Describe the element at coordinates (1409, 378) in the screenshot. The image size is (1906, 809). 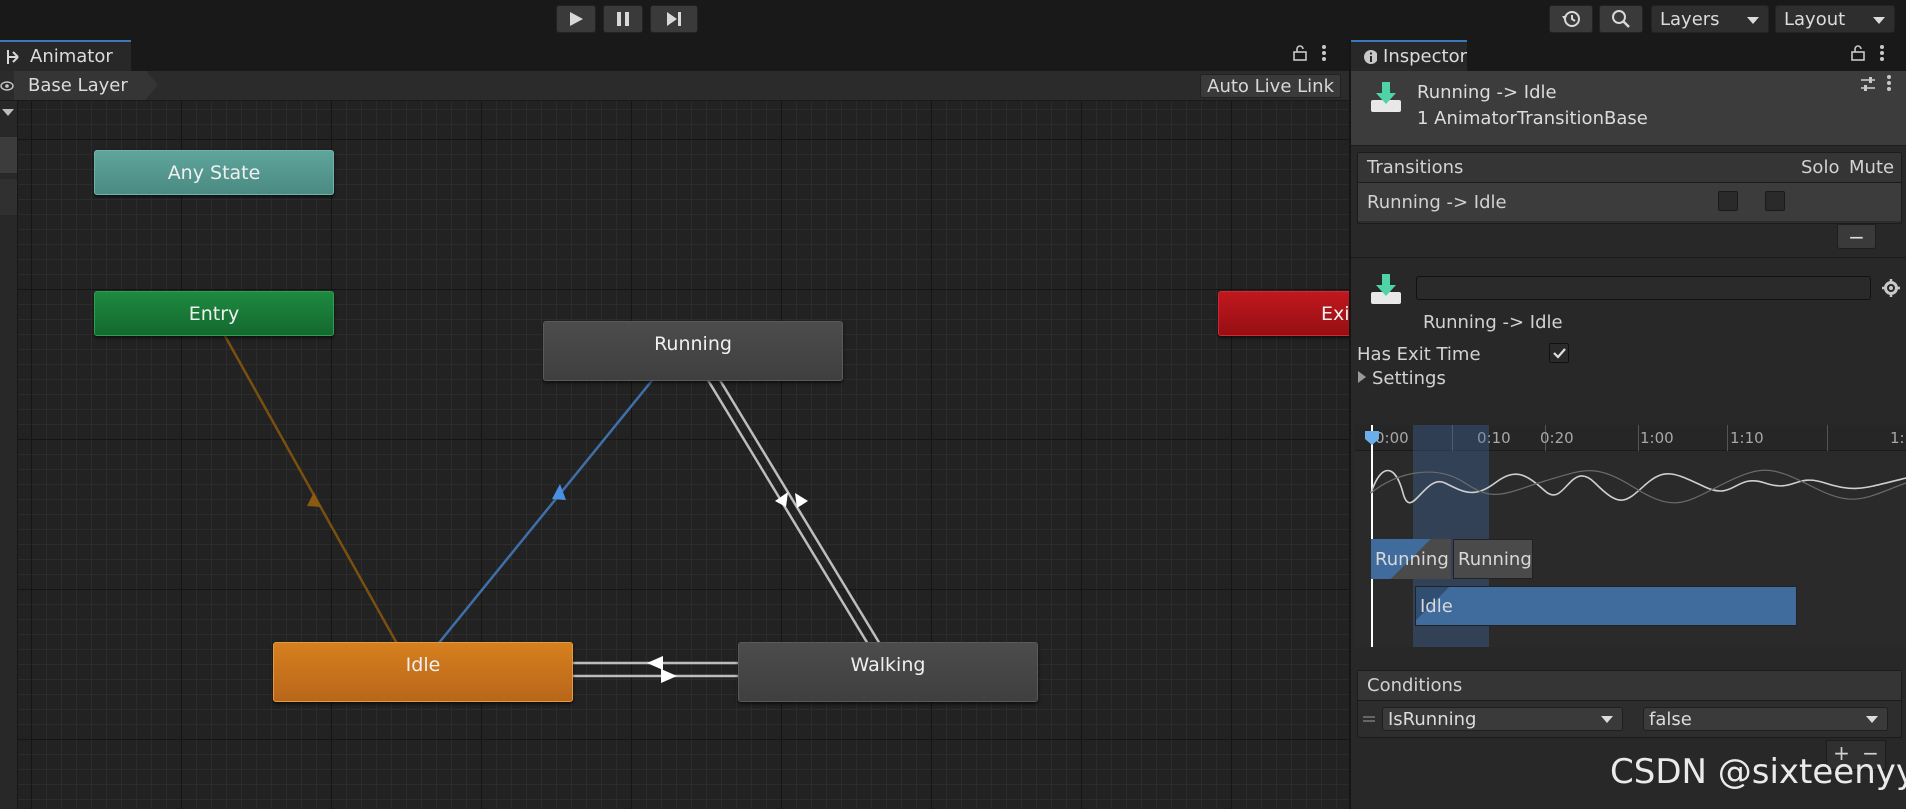
I see `settings-foldout-label: Settings` at that location.